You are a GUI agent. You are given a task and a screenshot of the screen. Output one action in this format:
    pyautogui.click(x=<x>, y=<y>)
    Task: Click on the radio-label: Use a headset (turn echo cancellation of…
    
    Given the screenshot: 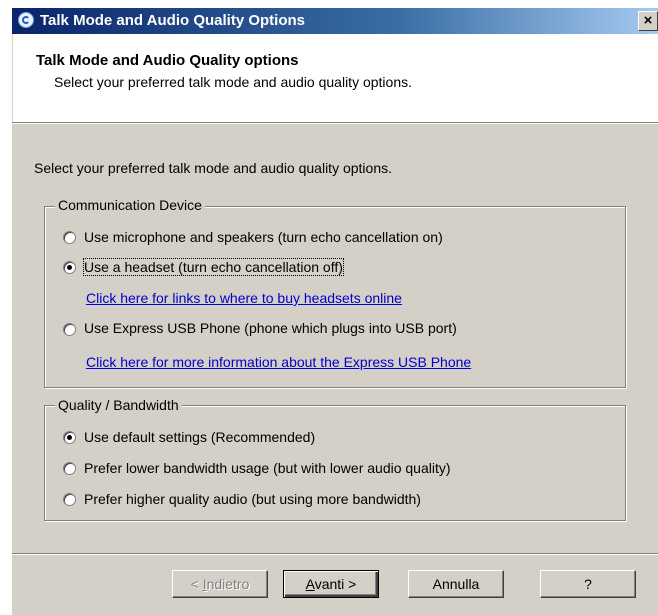 What is the action you would take?
    pyautogui.click(x=213, y=267)
    